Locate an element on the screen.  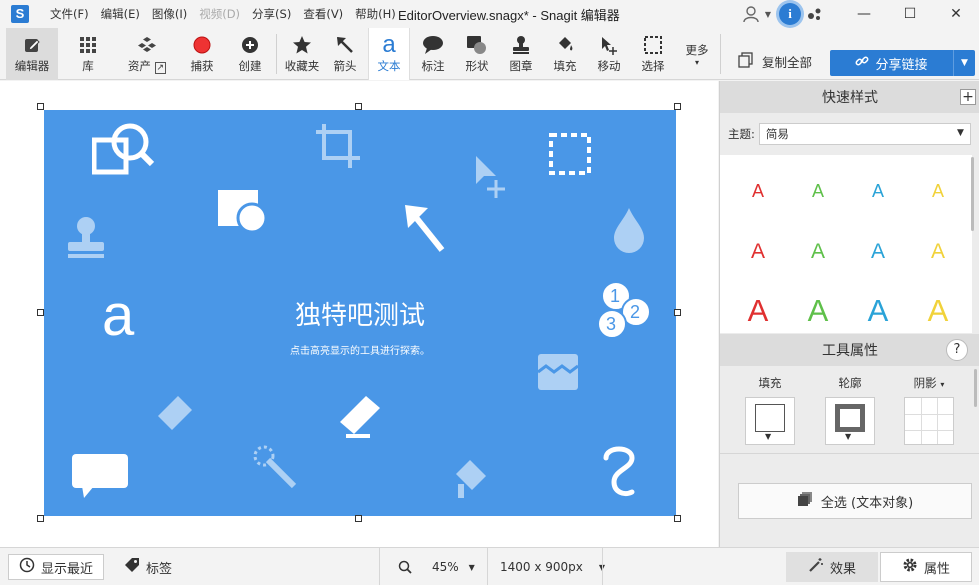
select-all-button: 全选 (文本对象) is located at coordinates (855, 501).